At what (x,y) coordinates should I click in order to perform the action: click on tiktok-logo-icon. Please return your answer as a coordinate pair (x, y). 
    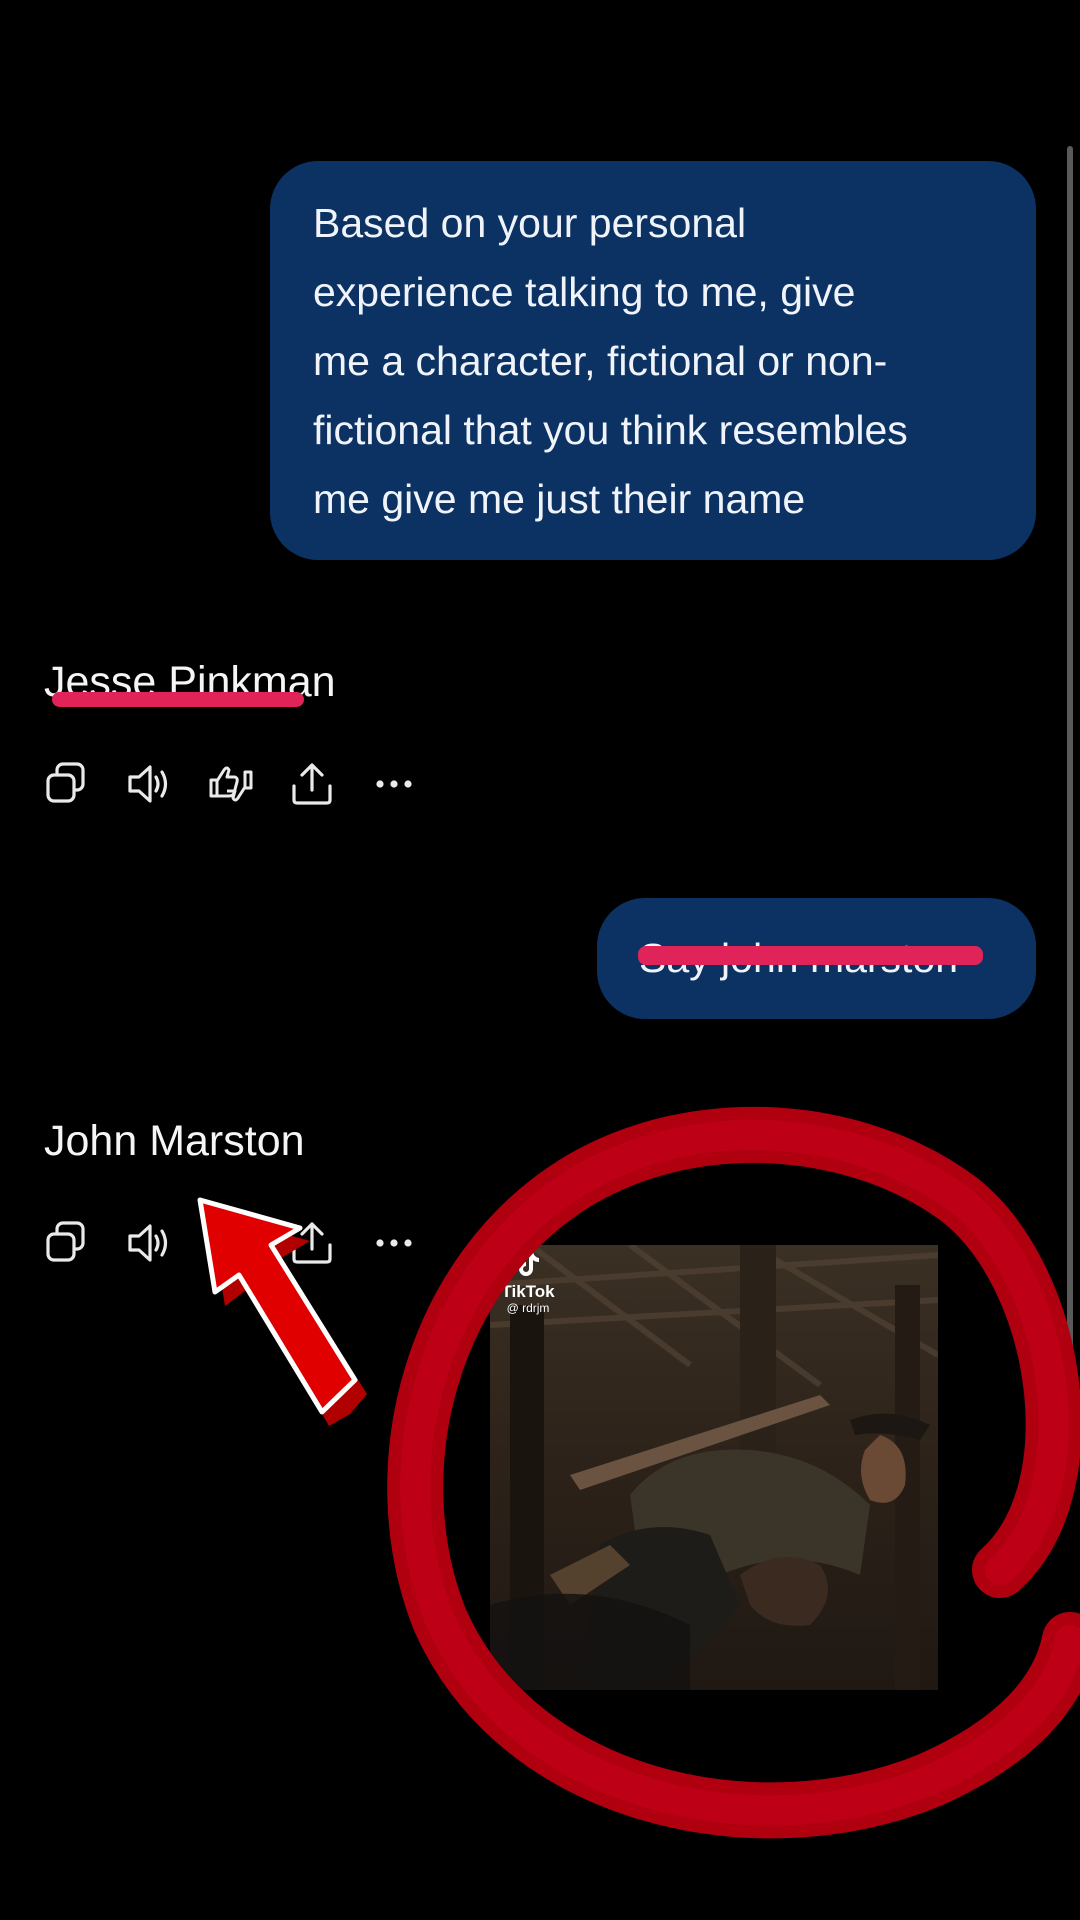
    Looking at the image, I should click on (529, 1264).